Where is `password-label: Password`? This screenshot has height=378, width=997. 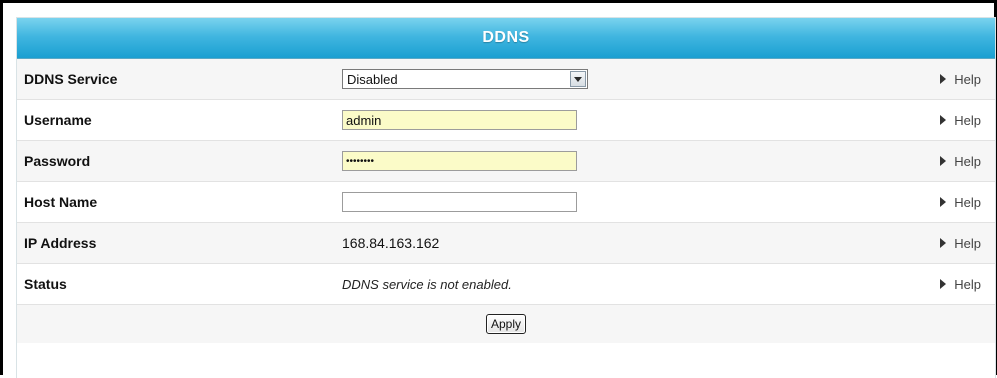
password-label: Password is located at coordinates (57, 161).